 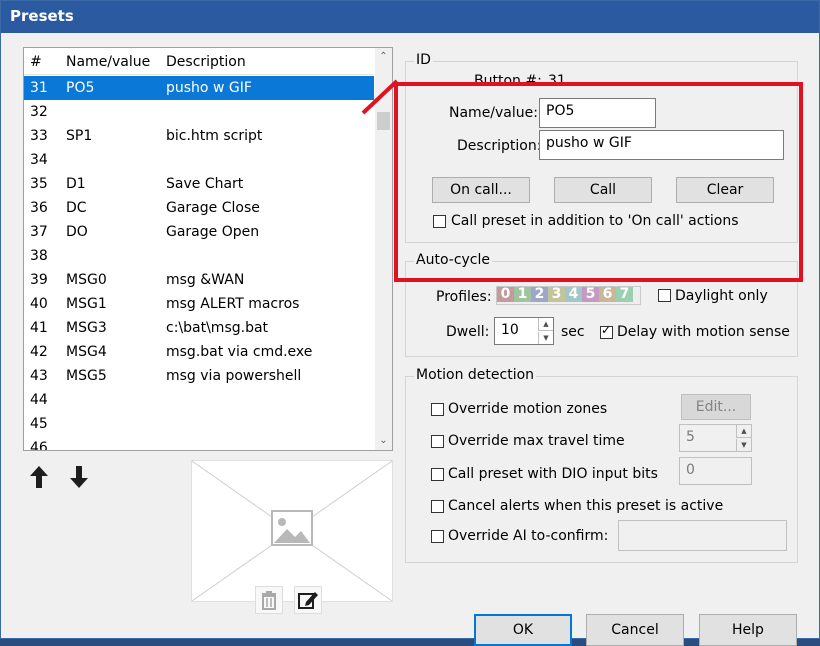 I want to click on arrow-up-icon, so click(x=39, y=477).